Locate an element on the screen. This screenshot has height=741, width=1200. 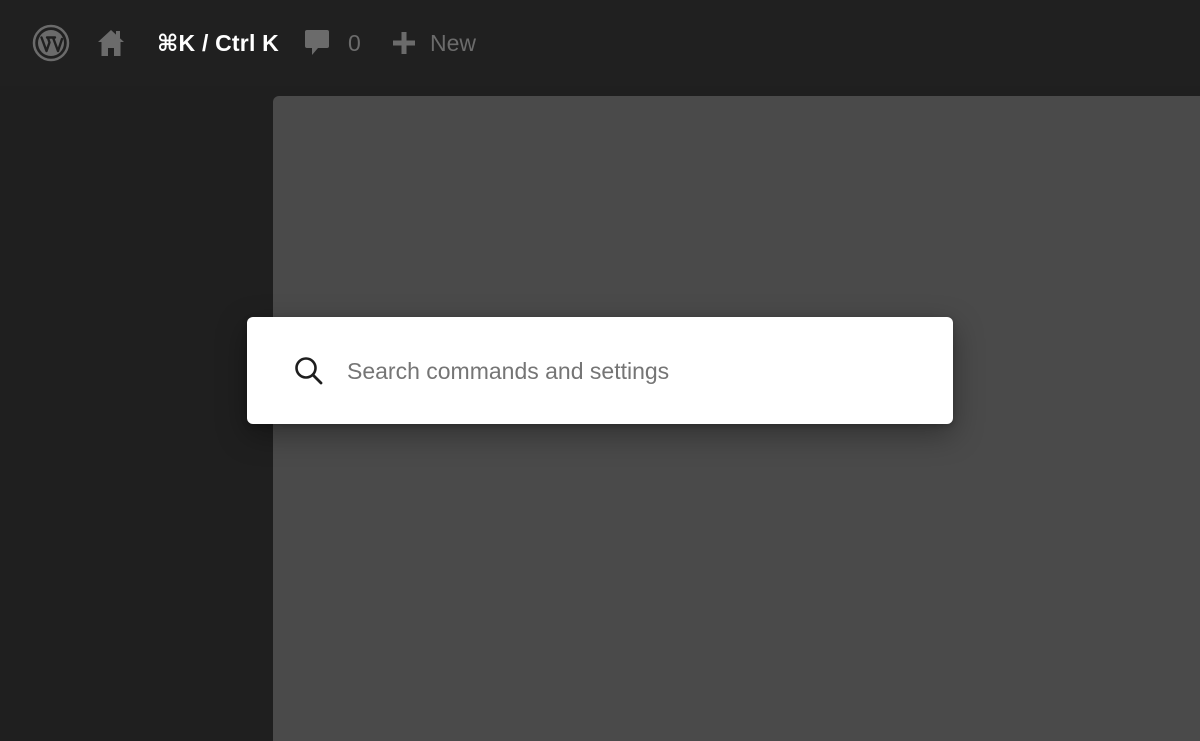
admin-bar: ⌘K / Ctrl K 0 New is located at coordinates (600, 43).